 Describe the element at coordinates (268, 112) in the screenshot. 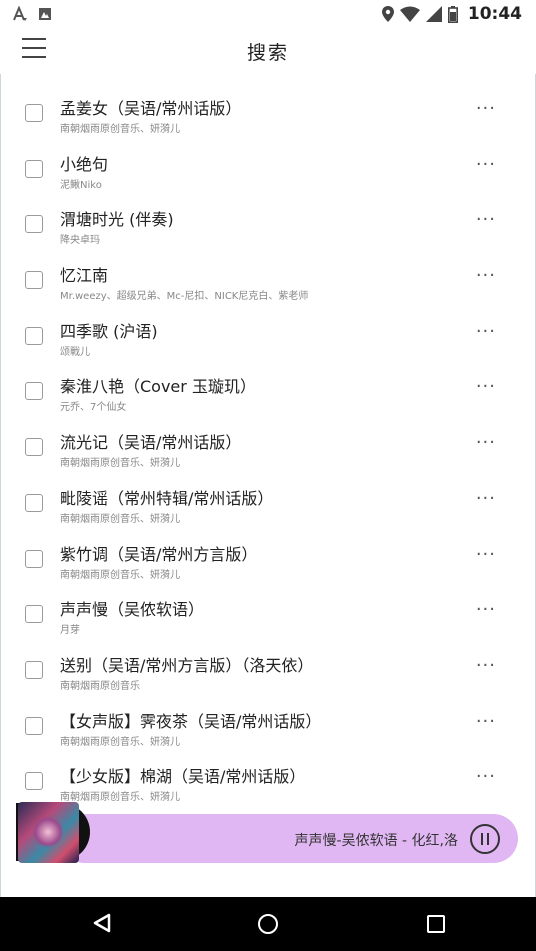

I see `list-item: 孟姜女（吴语/常州话版） 南朝烟雨原创音乐、妍漪儿 ···` at that location.